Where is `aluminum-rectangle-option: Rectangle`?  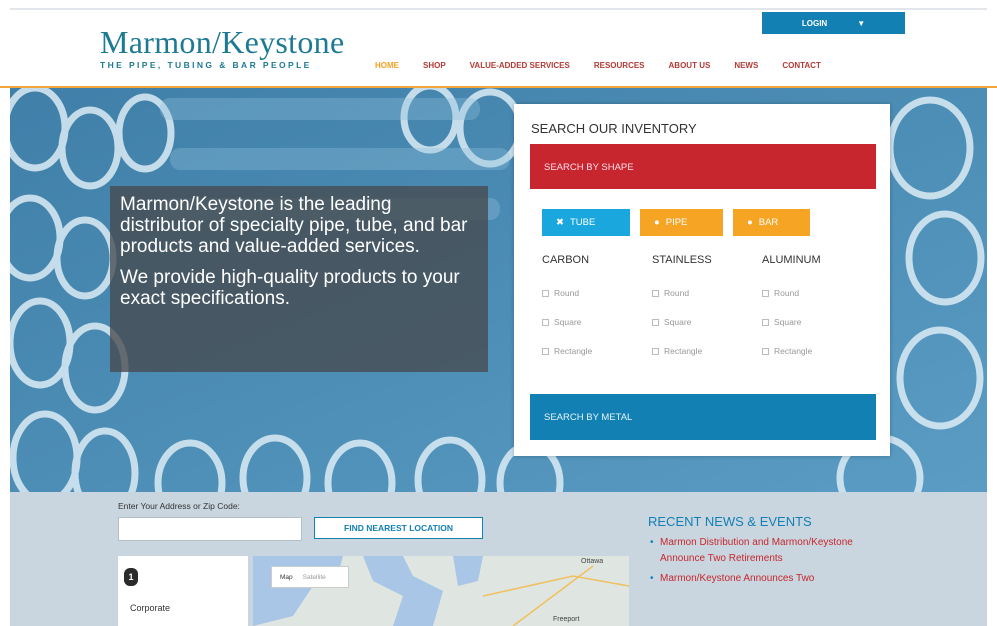 aluminum-rectangle-option: Rectangle is located at coordinates (817, 351).